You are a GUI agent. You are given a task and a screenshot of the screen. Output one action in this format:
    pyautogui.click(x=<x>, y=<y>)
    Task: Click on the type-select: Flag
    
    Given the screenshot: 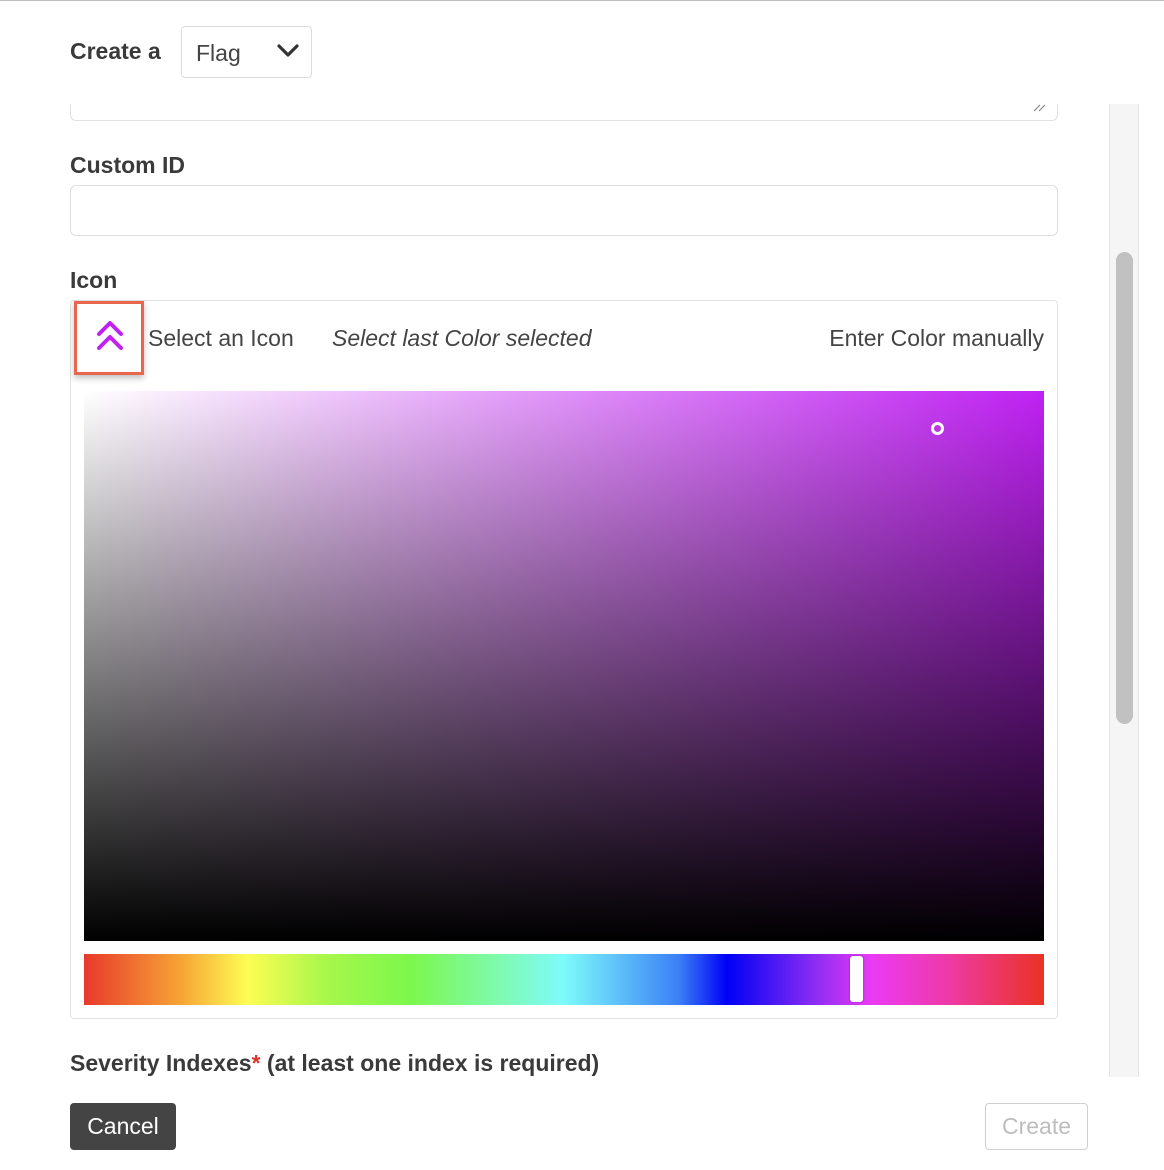 What is the action you would take?
    pyautogui.click(x=246, y=52)
    